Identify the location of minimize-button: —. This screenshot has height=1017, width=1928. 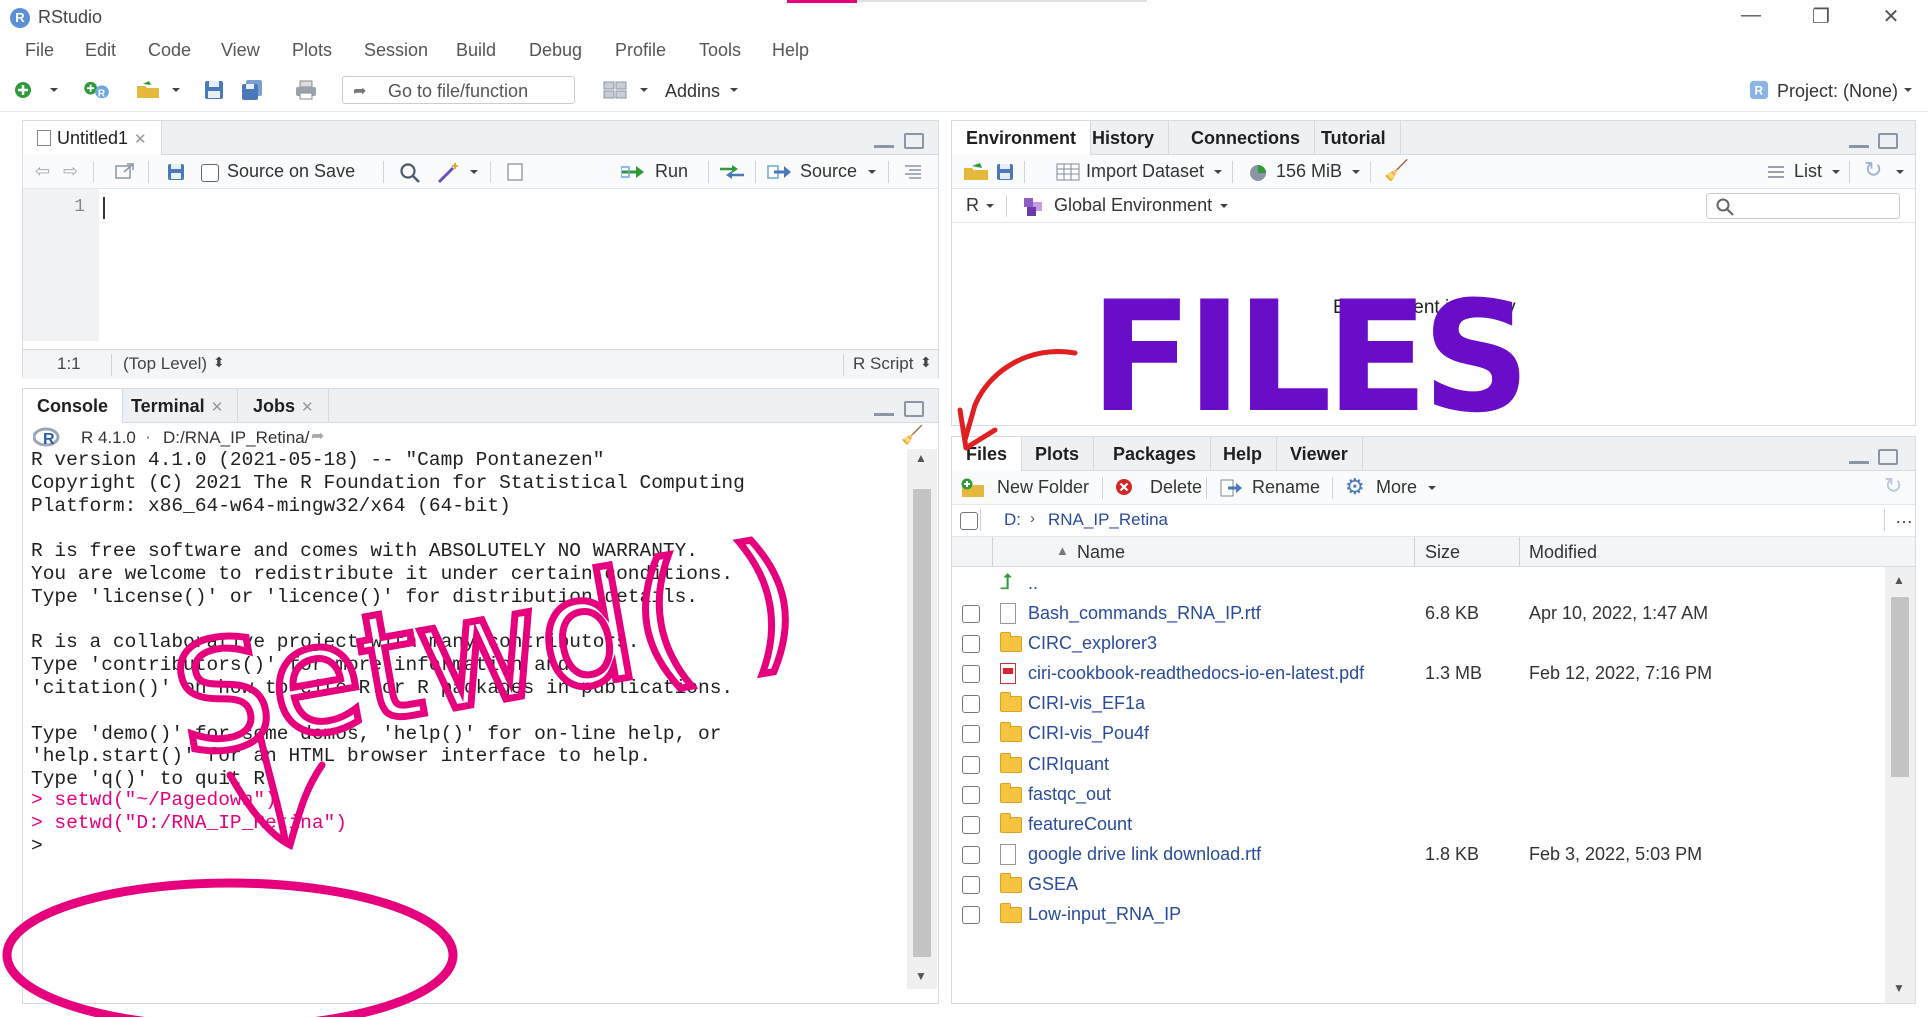
(1751, 15).